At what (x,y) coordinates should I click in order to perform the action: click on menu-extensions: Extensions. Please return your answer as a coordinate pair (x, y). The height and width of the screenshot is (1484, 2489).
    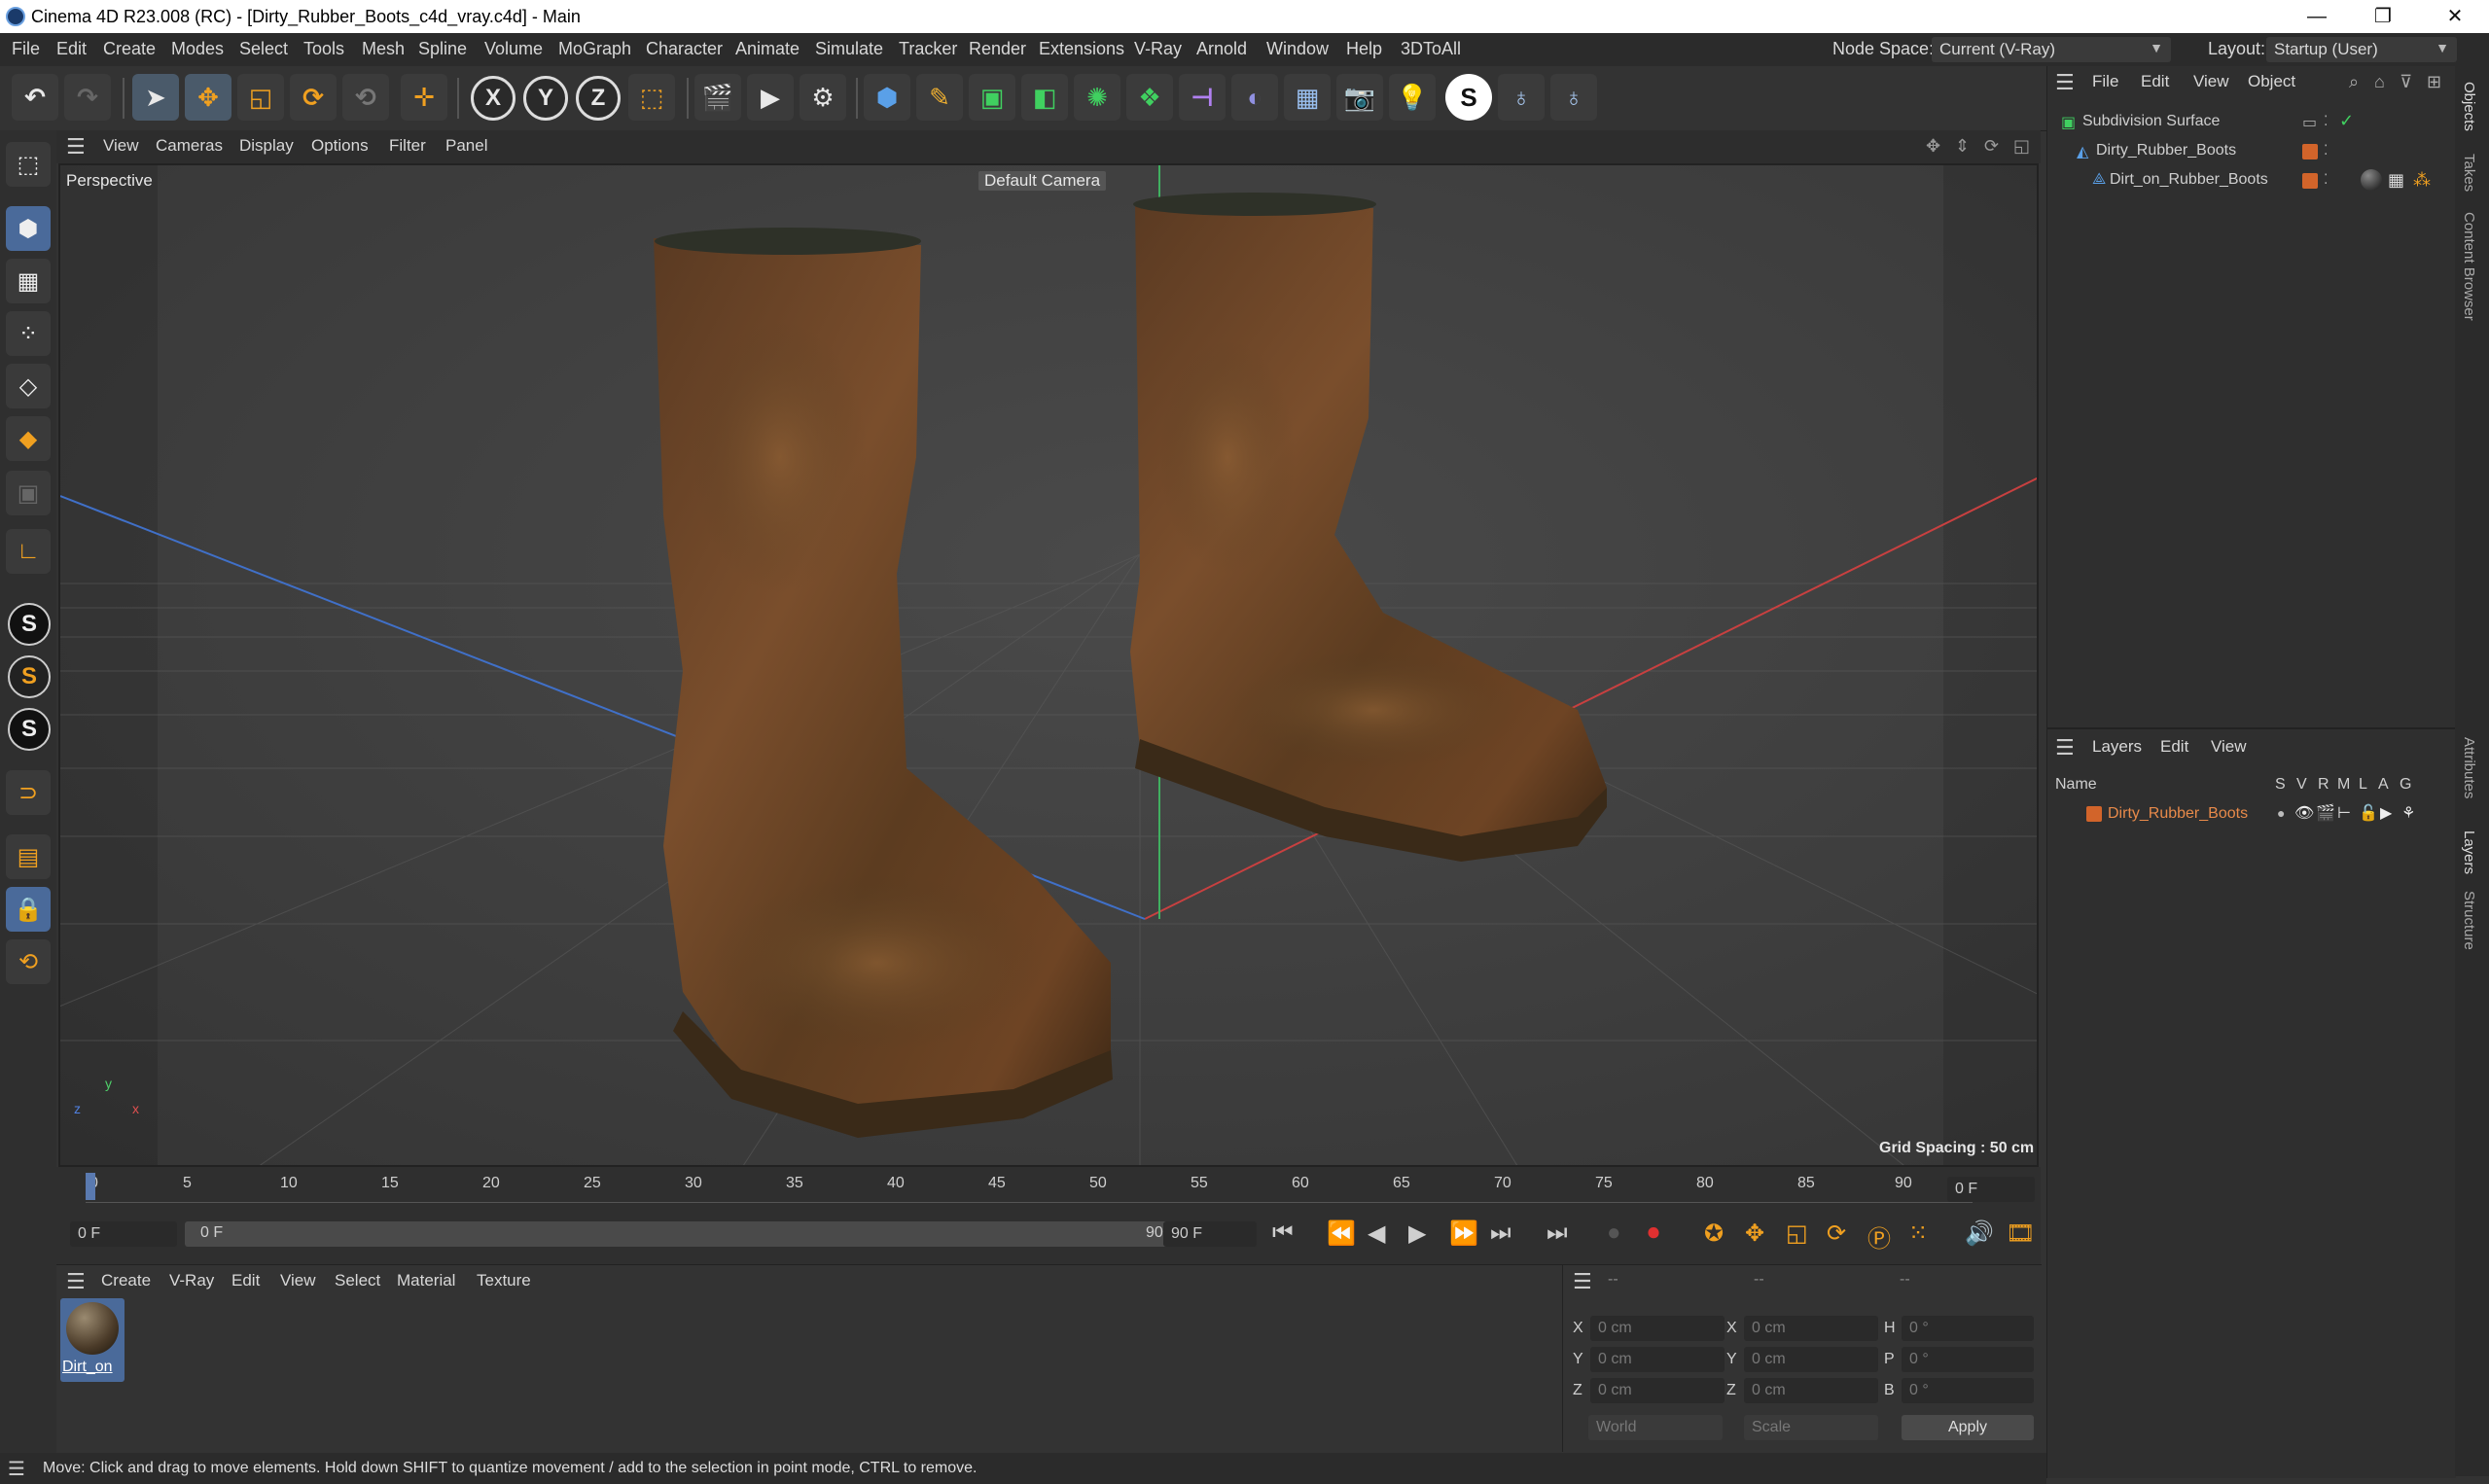
    Looking at the image, I should click on (1081, 49).